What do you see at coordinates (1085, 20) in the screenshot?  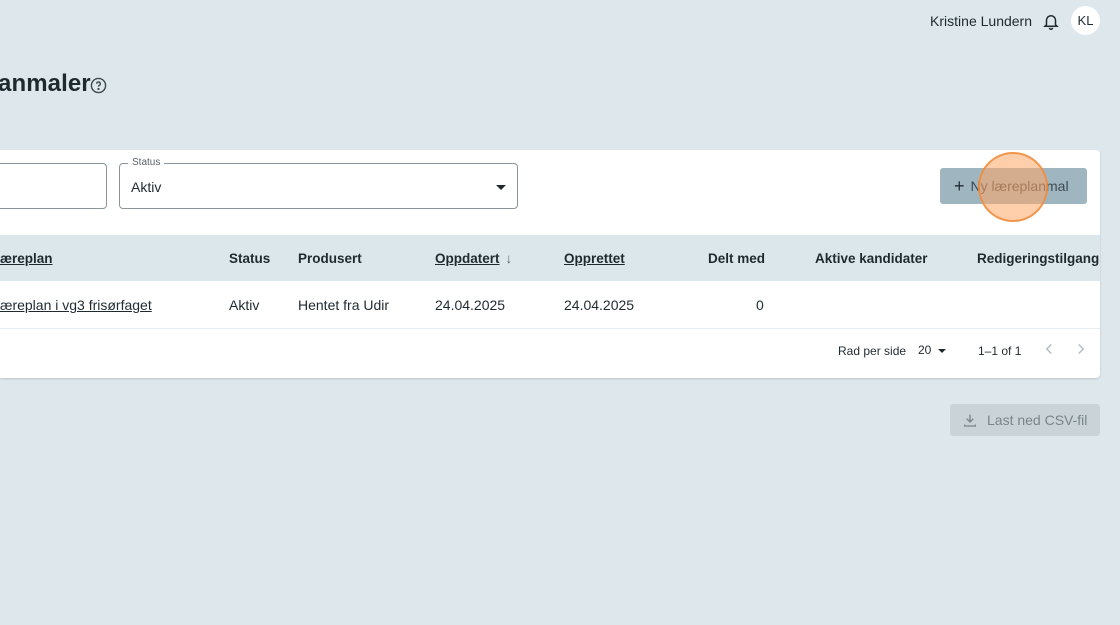 I see `avatar: KL` at bounding box center [1085, 20].